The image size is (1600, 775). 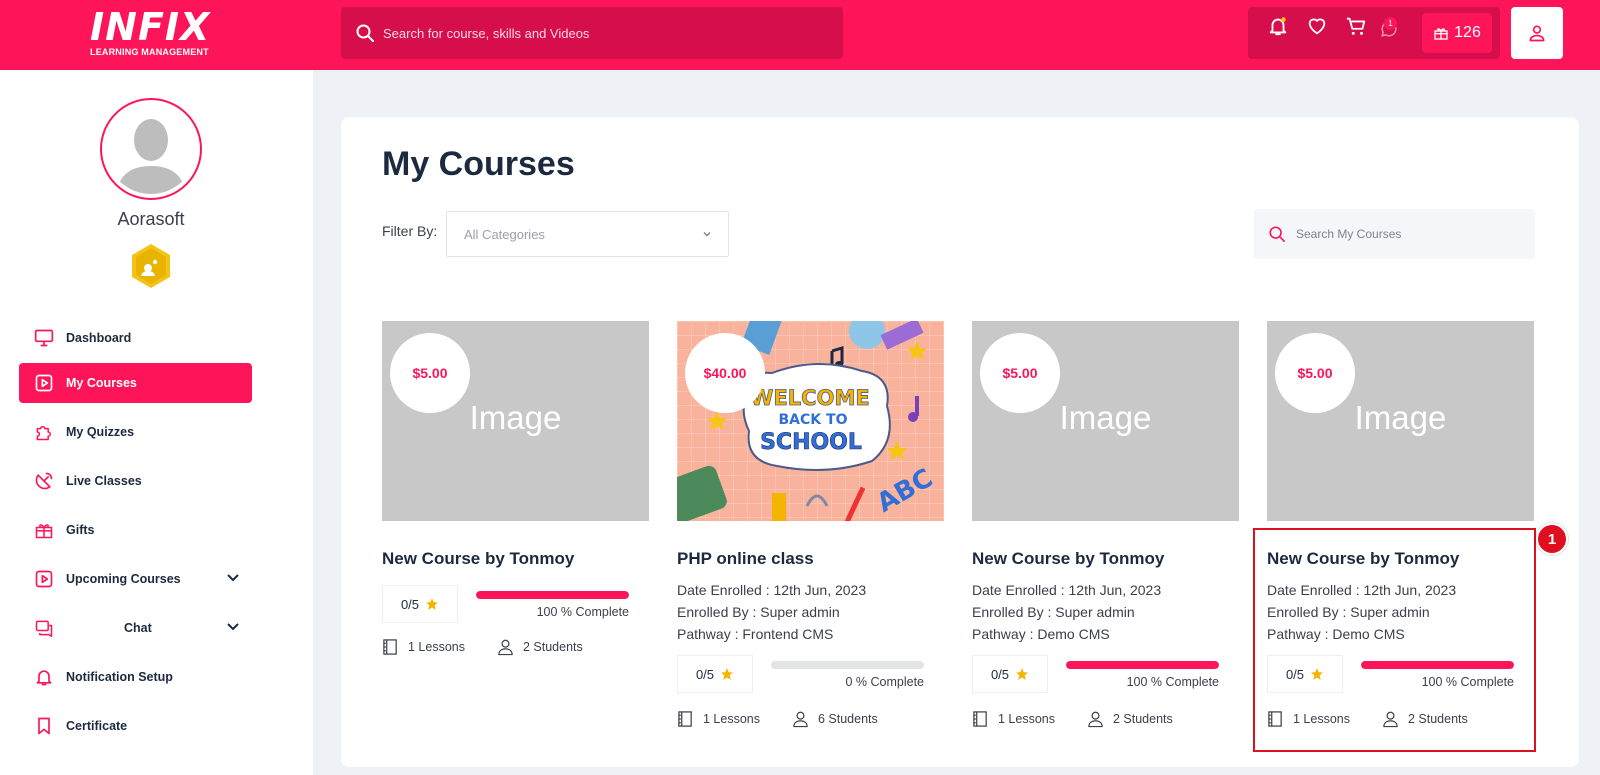 I want to click on sidebar-item-gifts: Gifts, so click(x=135, y=530).